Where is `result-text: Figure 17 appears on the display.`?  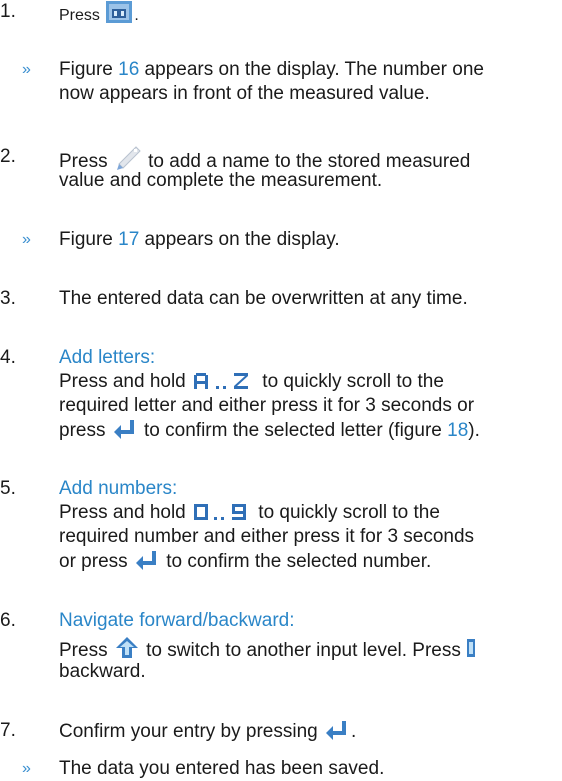 result-text: Figure 17 appears on the display. is located at coordinates (199, 239).